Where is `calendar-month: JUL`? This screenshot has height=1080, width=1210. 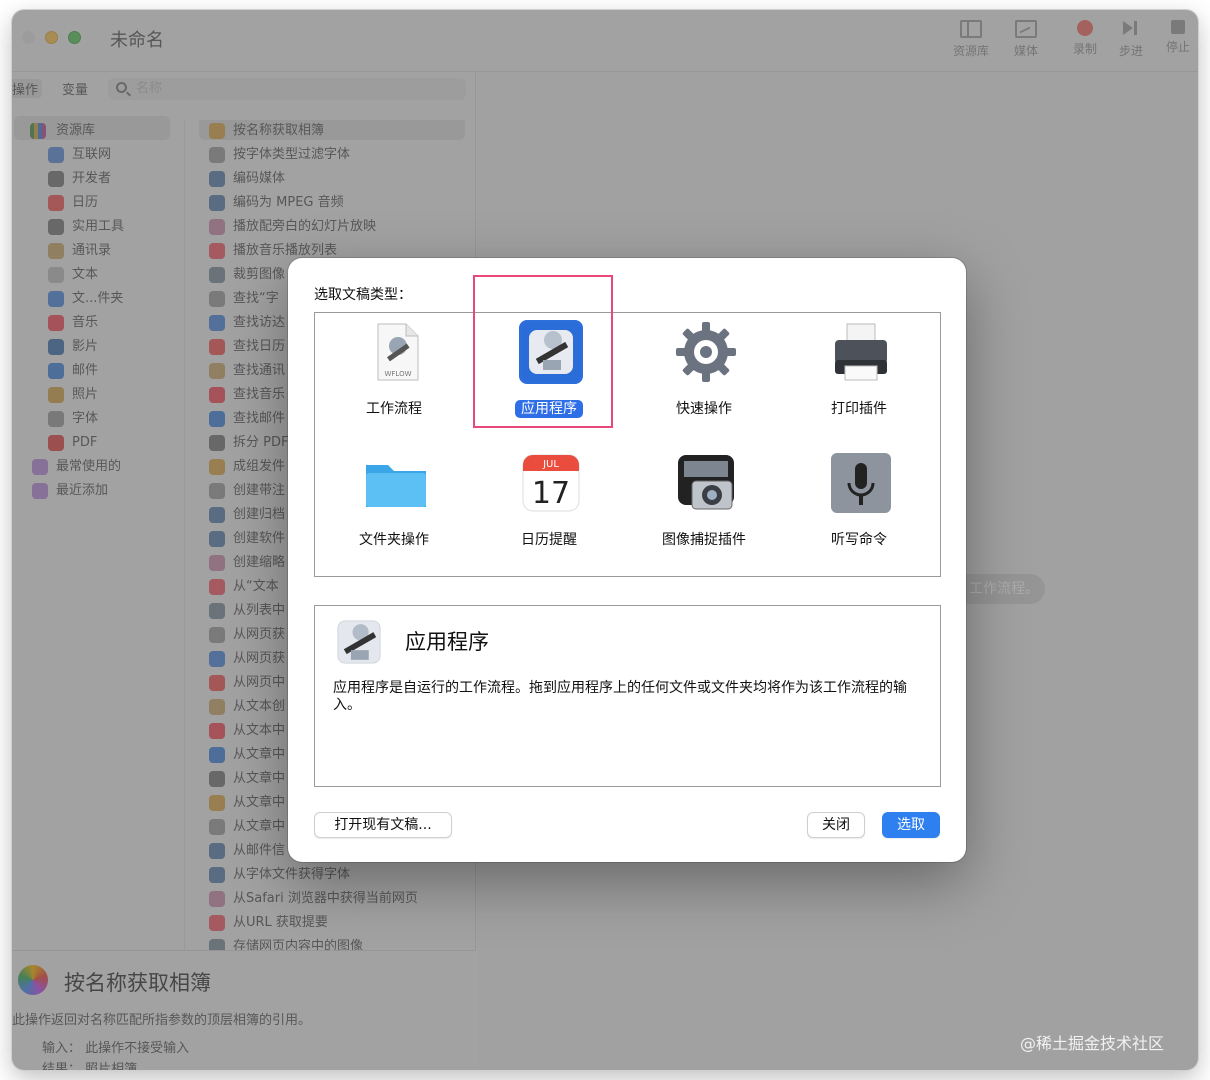
calendar-month: JUL is located at coordinates (550, 464).